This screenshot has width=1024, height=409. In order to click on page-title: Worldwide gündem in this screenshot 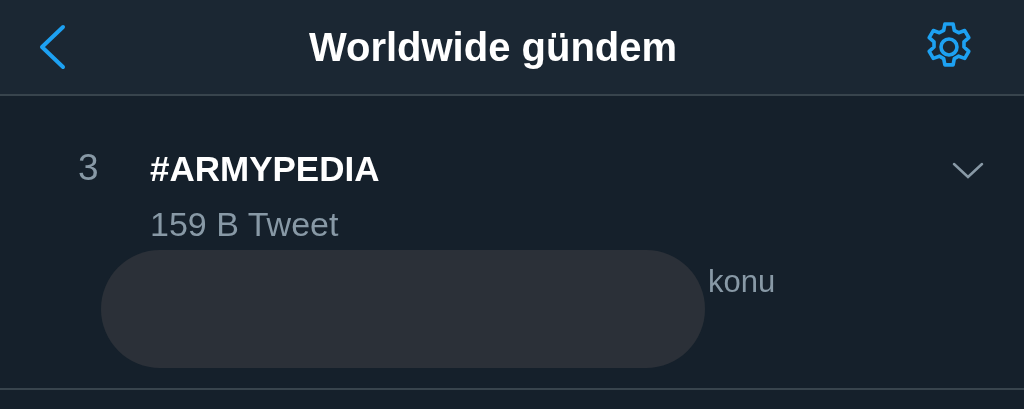, I will do `click(493, 47)`.